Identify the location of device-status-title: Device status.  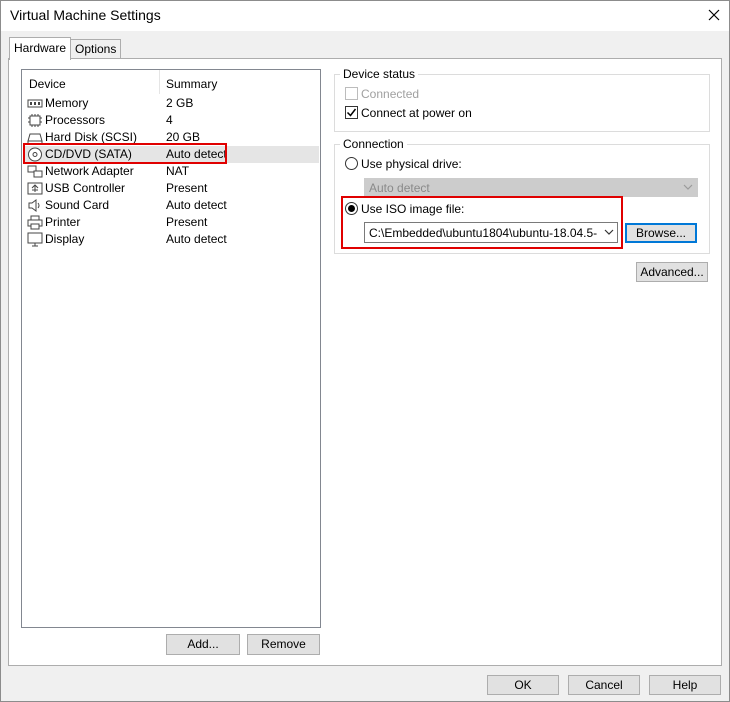
(379, 74).